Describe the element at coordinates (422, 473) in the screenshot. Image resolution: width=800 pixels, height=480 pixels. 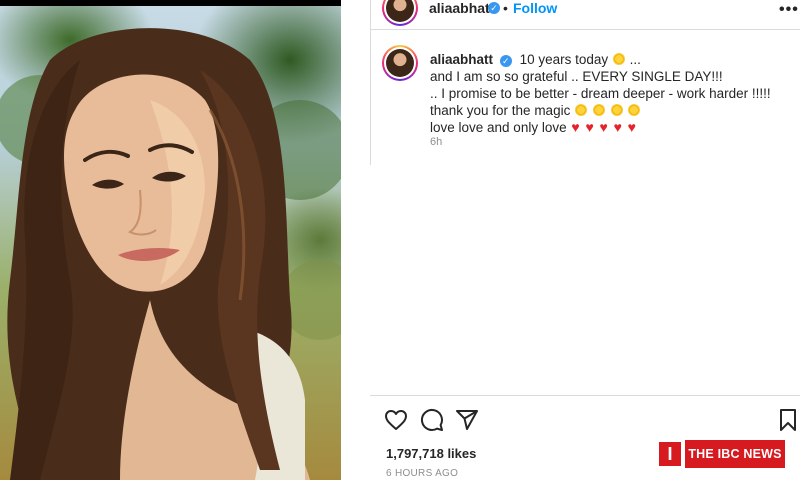
I see `posted-ago: 6 HOURS AGO` at that location.